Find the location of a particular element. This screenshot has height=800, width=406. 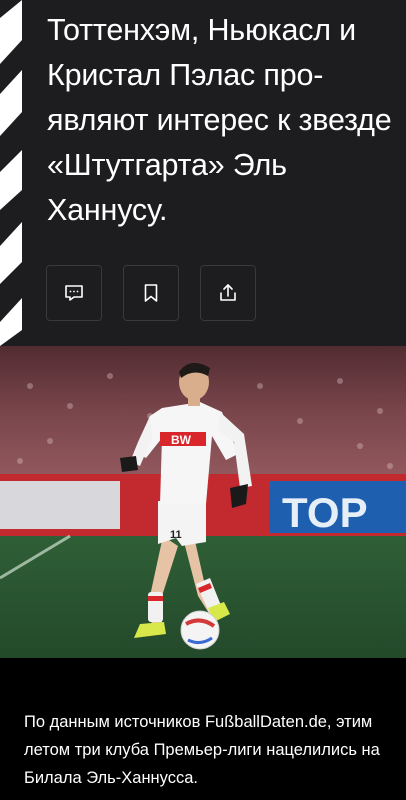

share-button is located at coordinates (228, 293).